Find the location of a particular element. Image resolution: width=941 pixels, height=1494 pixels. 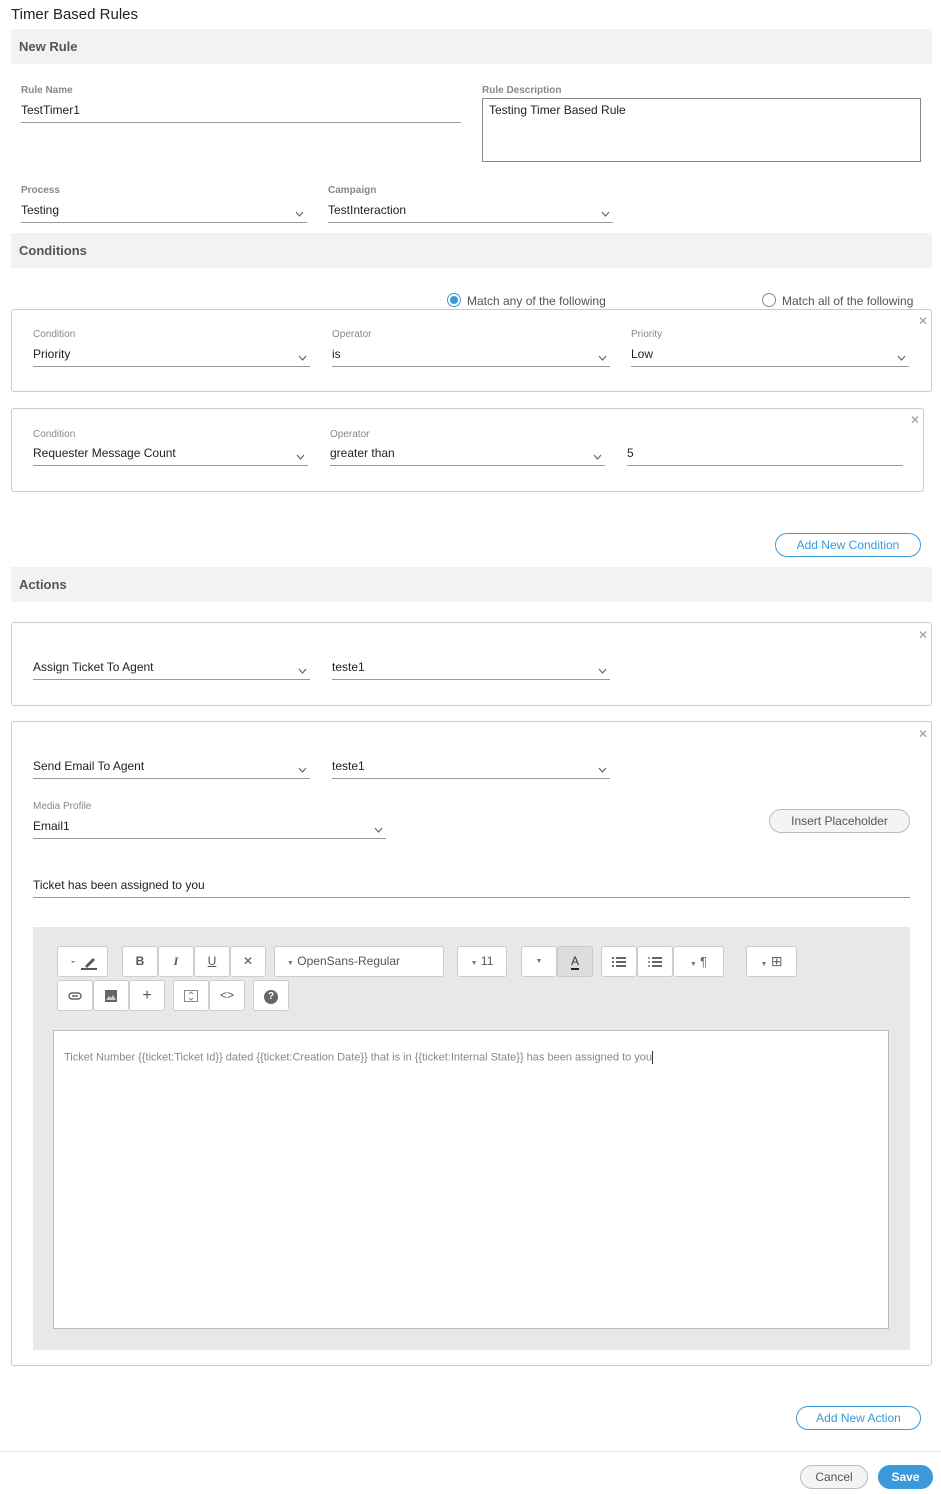

cancel-button: Cancel is located at coordinates (834, 1477).